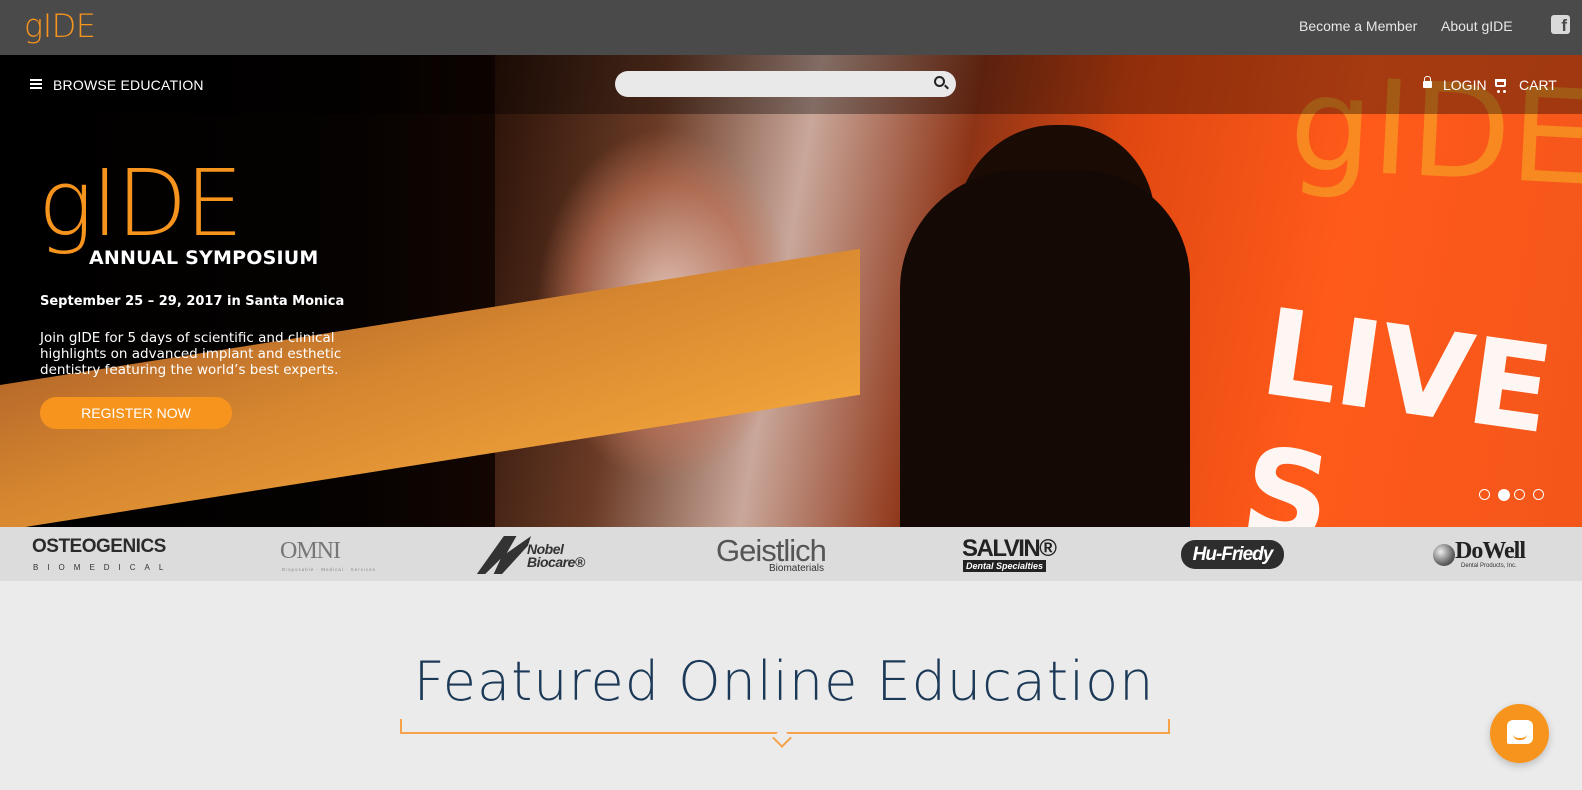  What do you see at coordinates (204, 258) in the screenshot?
I see `symposium-subtitle: ANNUAL SYMPOSIUM` at bounding box center [204, 258].